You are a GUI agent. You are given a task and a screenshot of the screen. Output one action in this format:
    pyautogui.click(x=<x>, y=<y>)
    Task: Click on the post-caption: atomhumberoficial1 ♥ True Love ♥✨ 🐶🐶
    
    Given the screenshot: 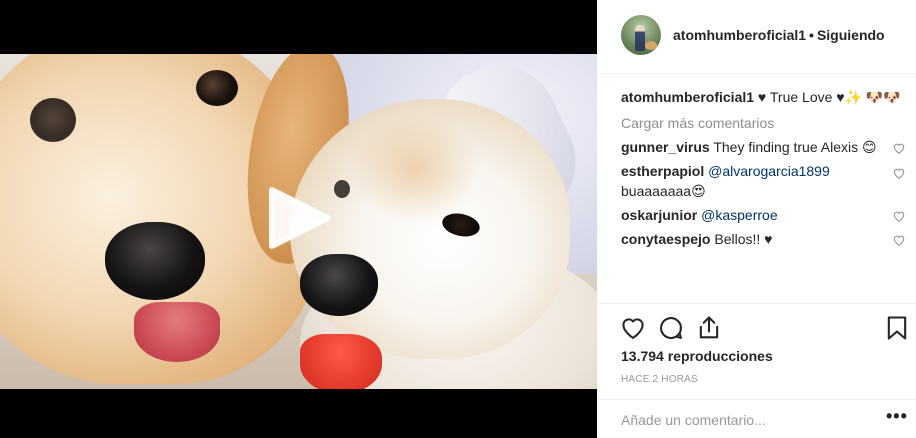 What is the action you would take?
    pyautogui.click(x=768, y=97)
    